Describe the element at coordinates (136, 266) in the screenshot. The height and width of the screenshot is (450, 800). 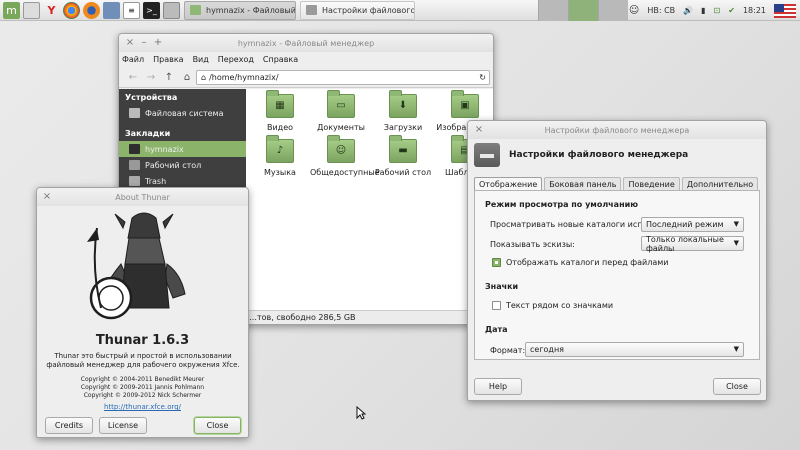
I see `thunar-viking-logo` at that location.